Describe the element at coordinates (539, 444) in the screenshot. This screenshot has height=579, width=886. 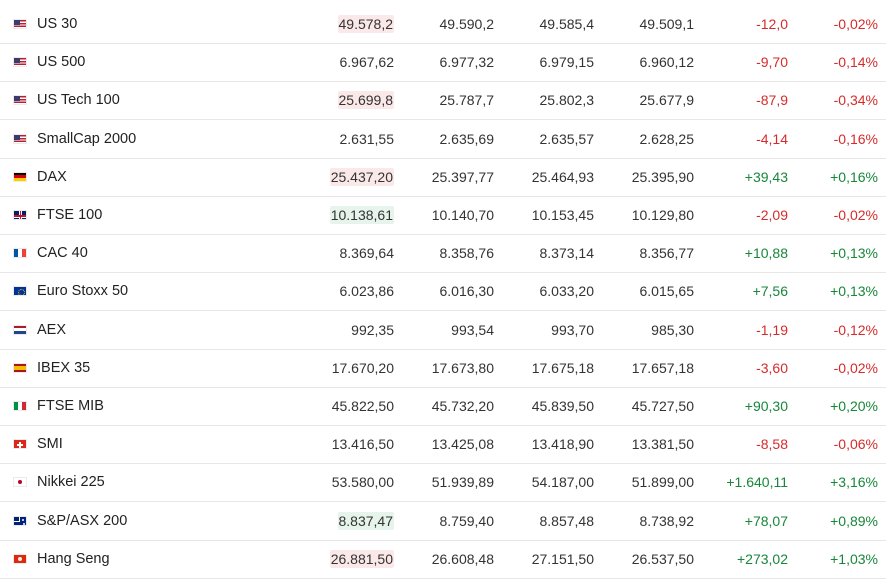
I see `high-price-cell: 13.418,90` at that location.